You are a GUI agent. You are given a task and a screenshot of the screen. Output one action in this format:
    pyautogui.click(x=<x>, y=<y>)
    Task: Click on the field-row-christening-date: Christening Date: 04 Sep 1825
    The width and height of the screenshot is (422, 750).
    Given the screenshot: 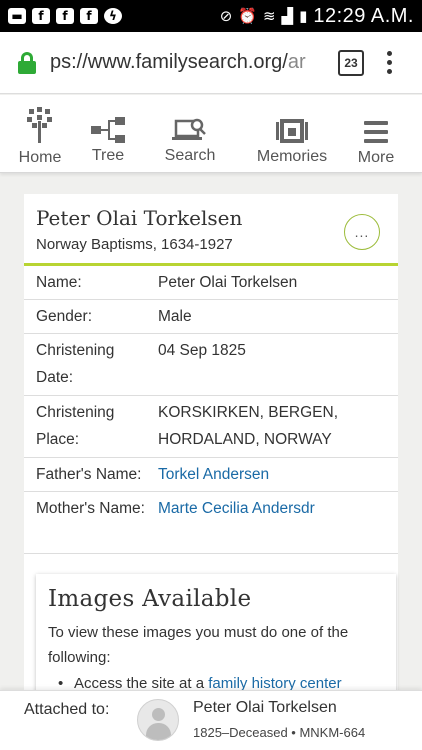 What is the action you would take?
    pyautogui.click(x=211, y=365)
    